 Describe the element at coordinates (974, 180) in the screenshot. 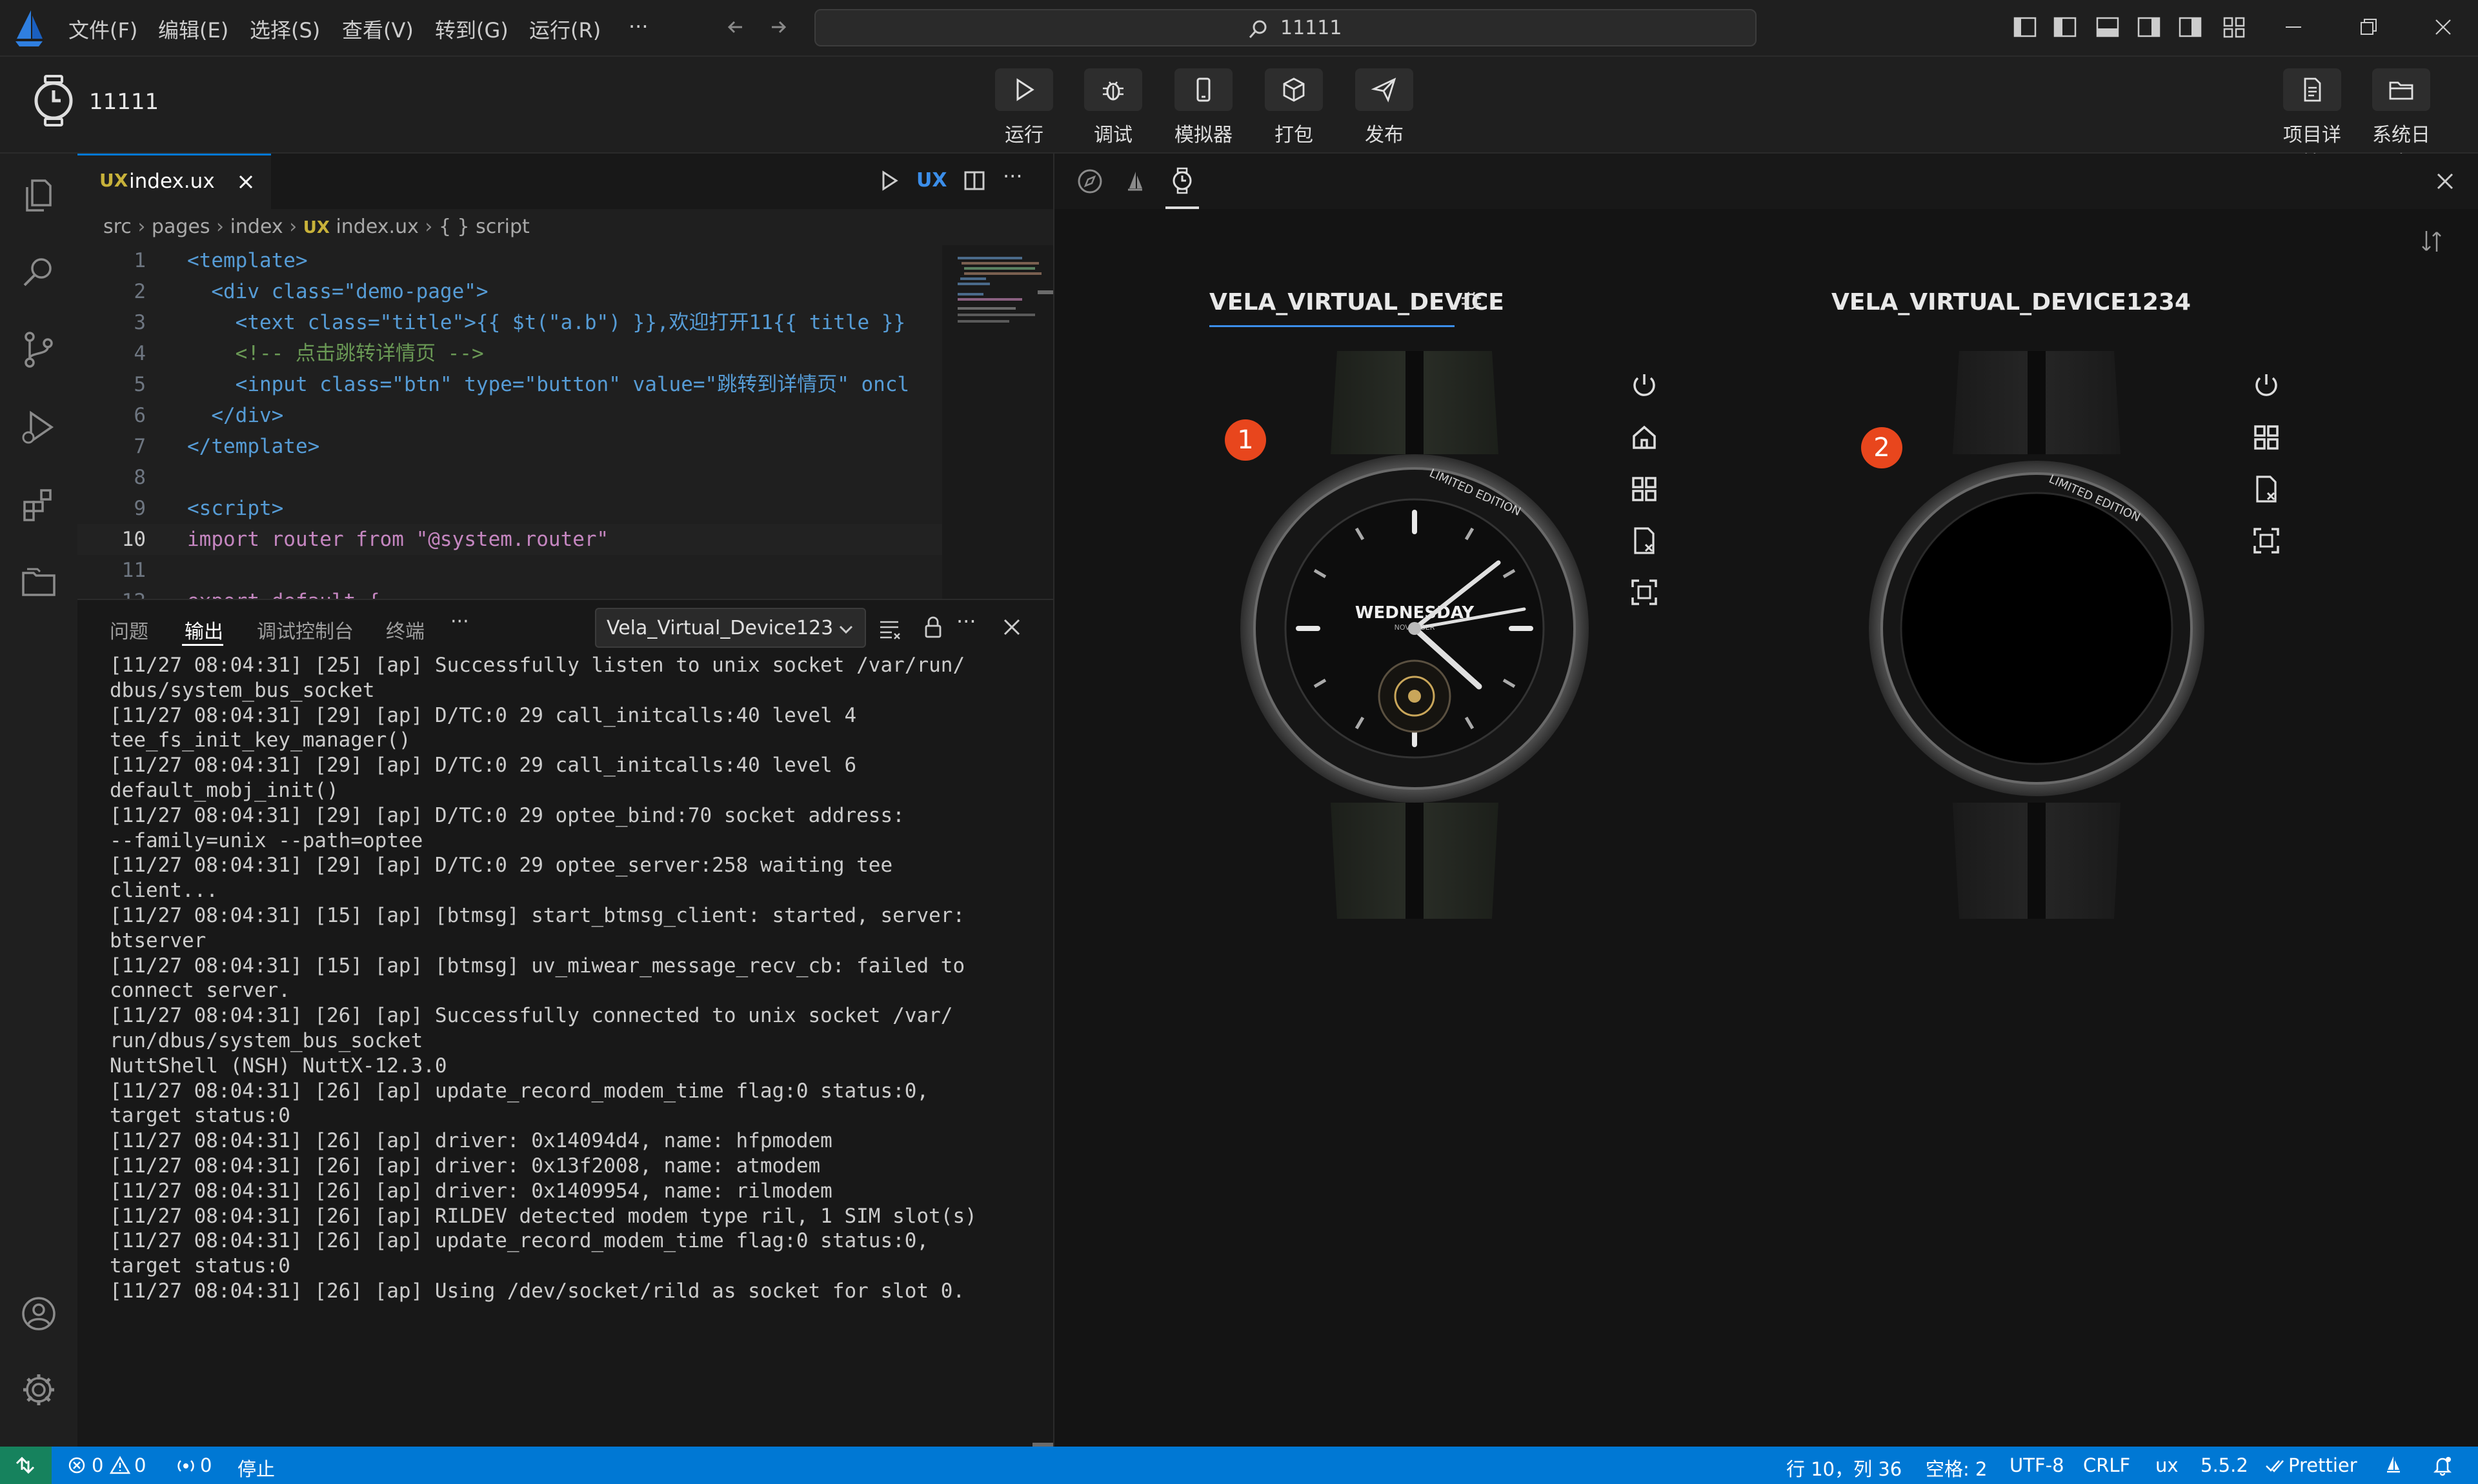

I see `split-editor-icon` at that location.